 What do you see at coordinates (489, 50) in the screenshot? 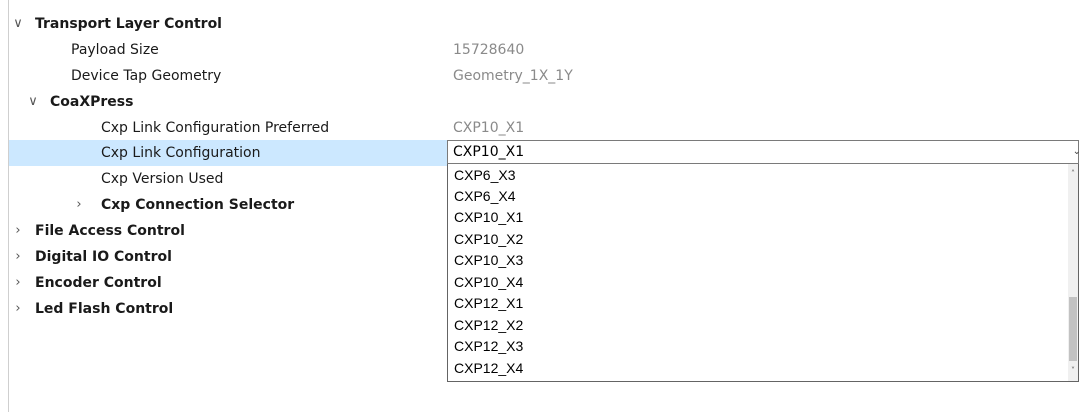
I see `payload-size-value: 15728640` at bounding box center [489, 50].